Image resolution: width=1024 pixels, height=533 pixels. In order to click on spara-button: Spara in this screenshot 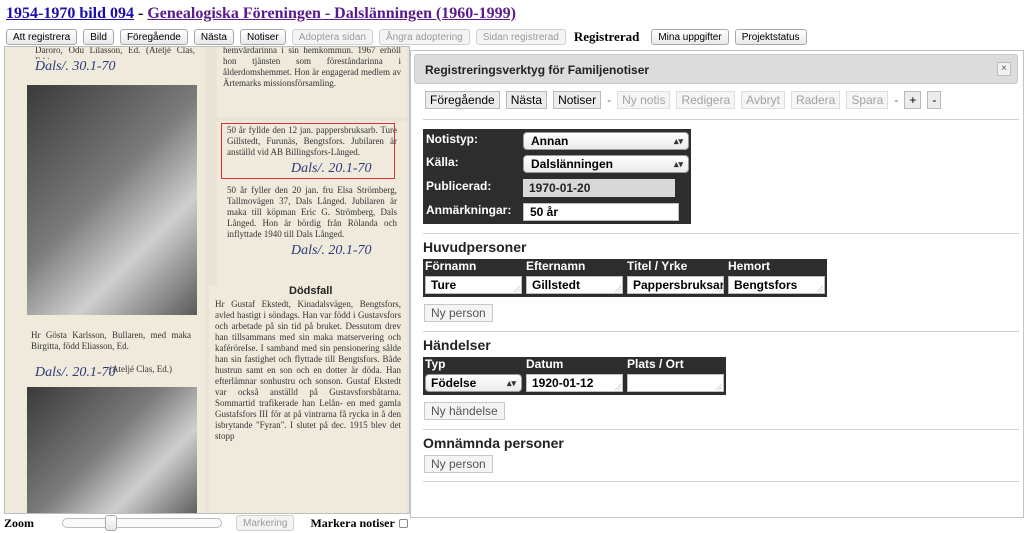, I will do `click(867, 100)`.